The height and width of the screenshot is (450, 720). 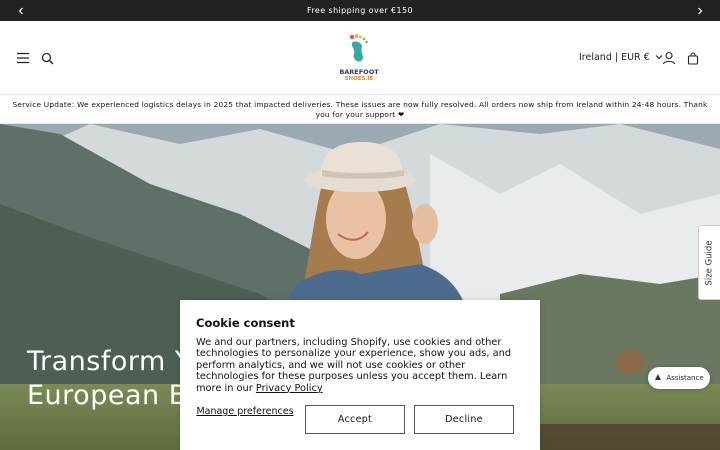 What do you see at coordinates (20, 10) in the screenshot?
I see `chevron-left-icon` at bounding box center [20, 10].